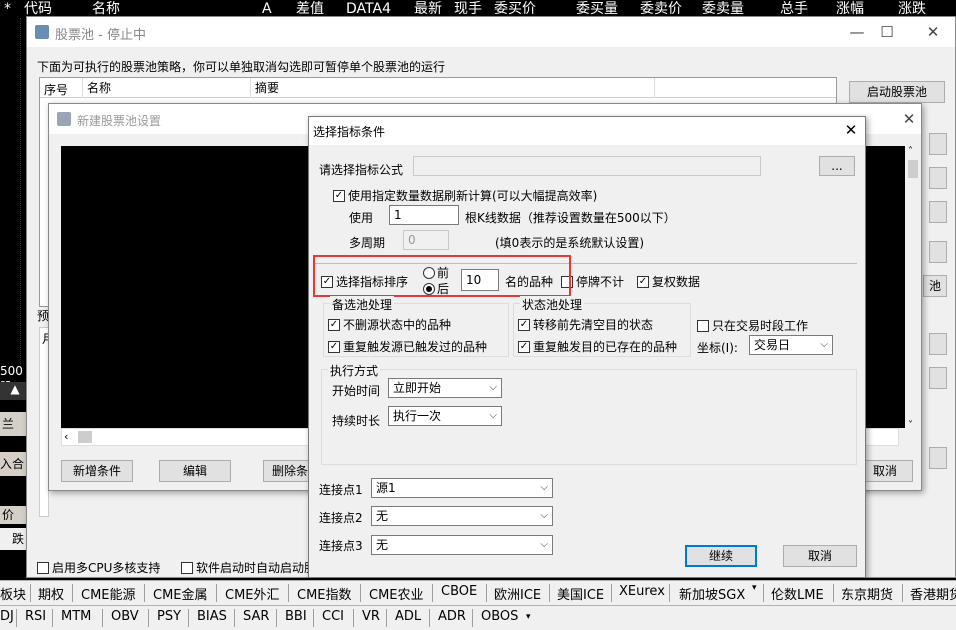 Image resolution: width=956 pixels, height=630 pixels. Describe the element at coordinates (462, 488) in the screenshot. I see `connect1-select: 源1 ⌵` at that location.